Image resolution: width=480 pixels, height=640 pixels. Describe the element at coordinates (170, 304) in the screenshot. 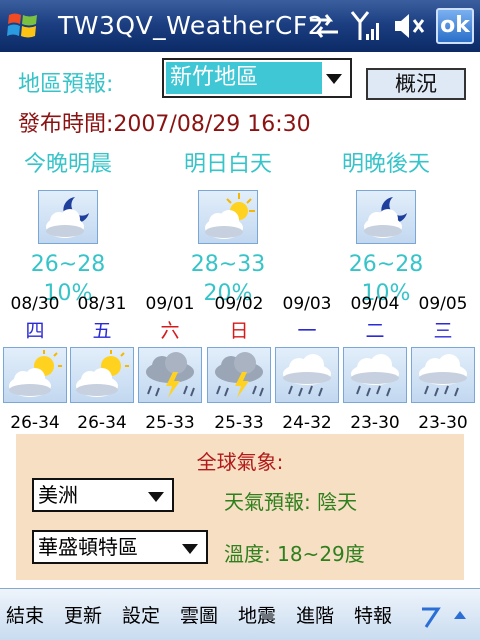

I see `day-date: 09/01` at that location.